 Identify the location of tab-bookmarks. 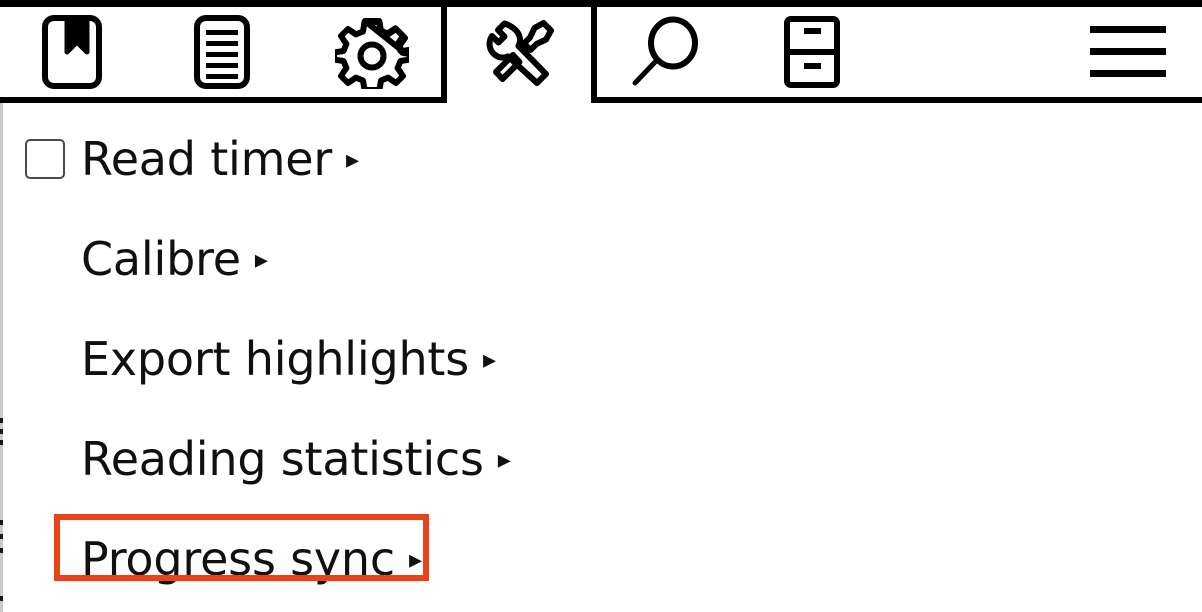
(72, 52).